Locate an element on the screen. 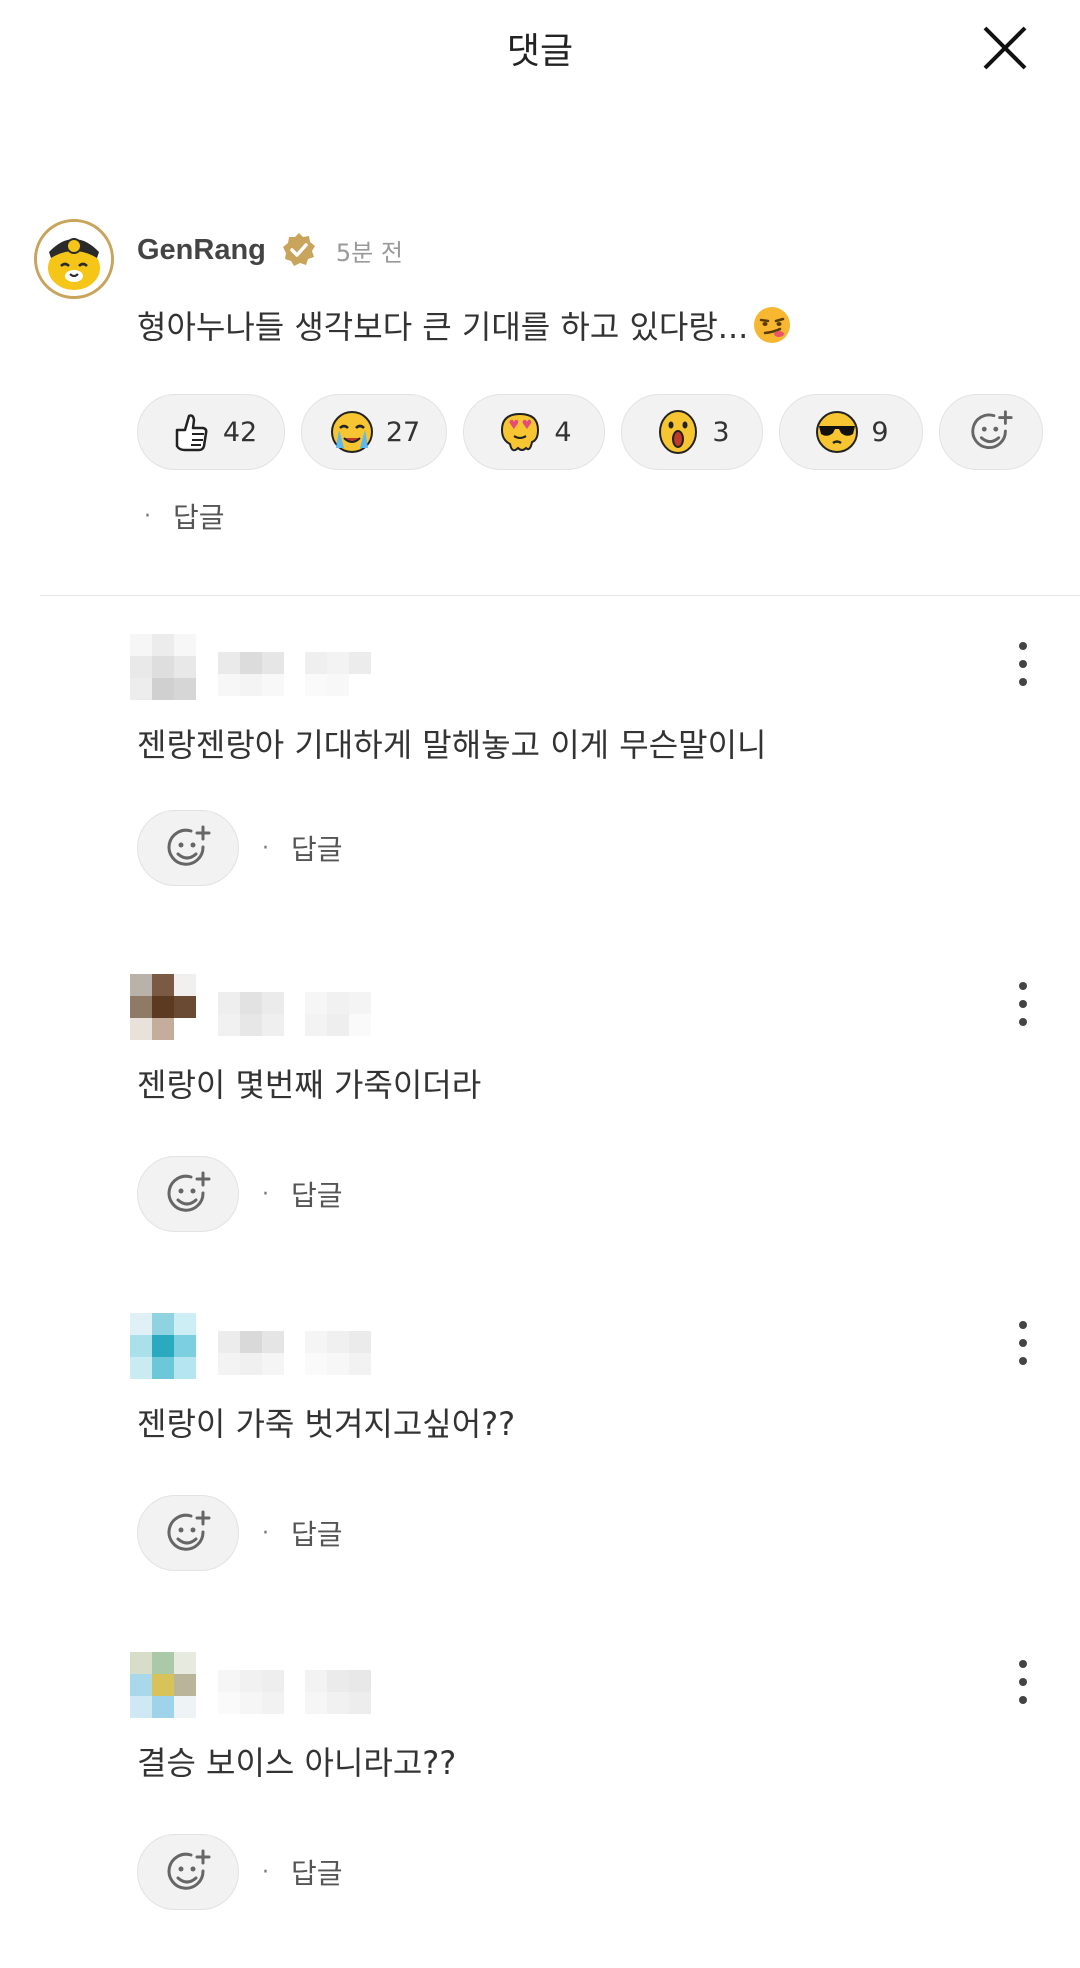 This screenshot has height=1968, width=1080. reaction-count: 42 is located at coordinates (240, 432).